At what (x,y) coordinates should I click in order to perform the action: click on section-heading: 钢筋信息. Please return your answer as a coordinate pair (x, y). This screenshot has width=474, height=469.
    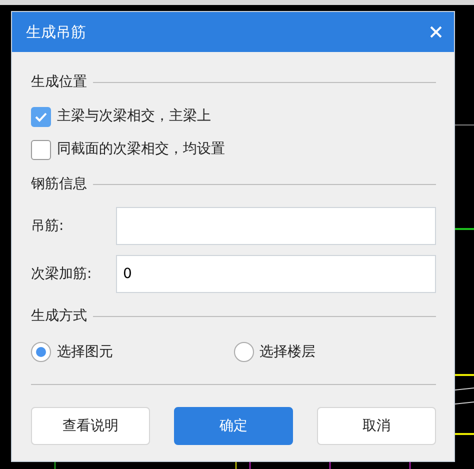
    Looking at the image, I should click on (59, 184).